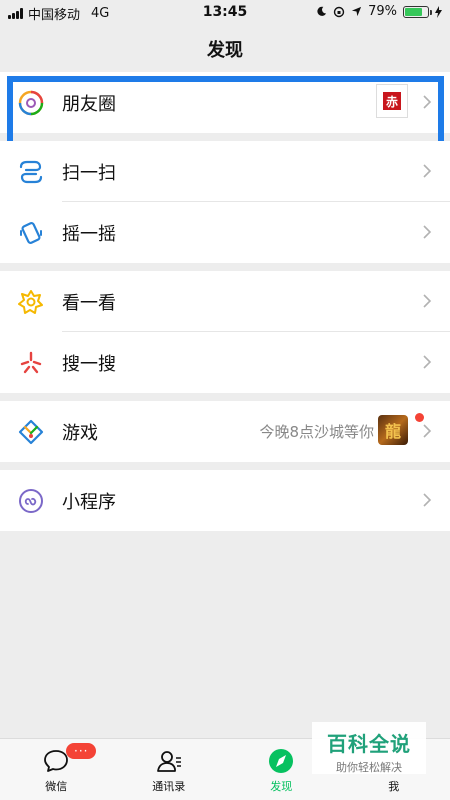  Describe the element at coordinates (169, 786) in the screenshot. I see `tab-contacts-label: 通讯录` at that location.